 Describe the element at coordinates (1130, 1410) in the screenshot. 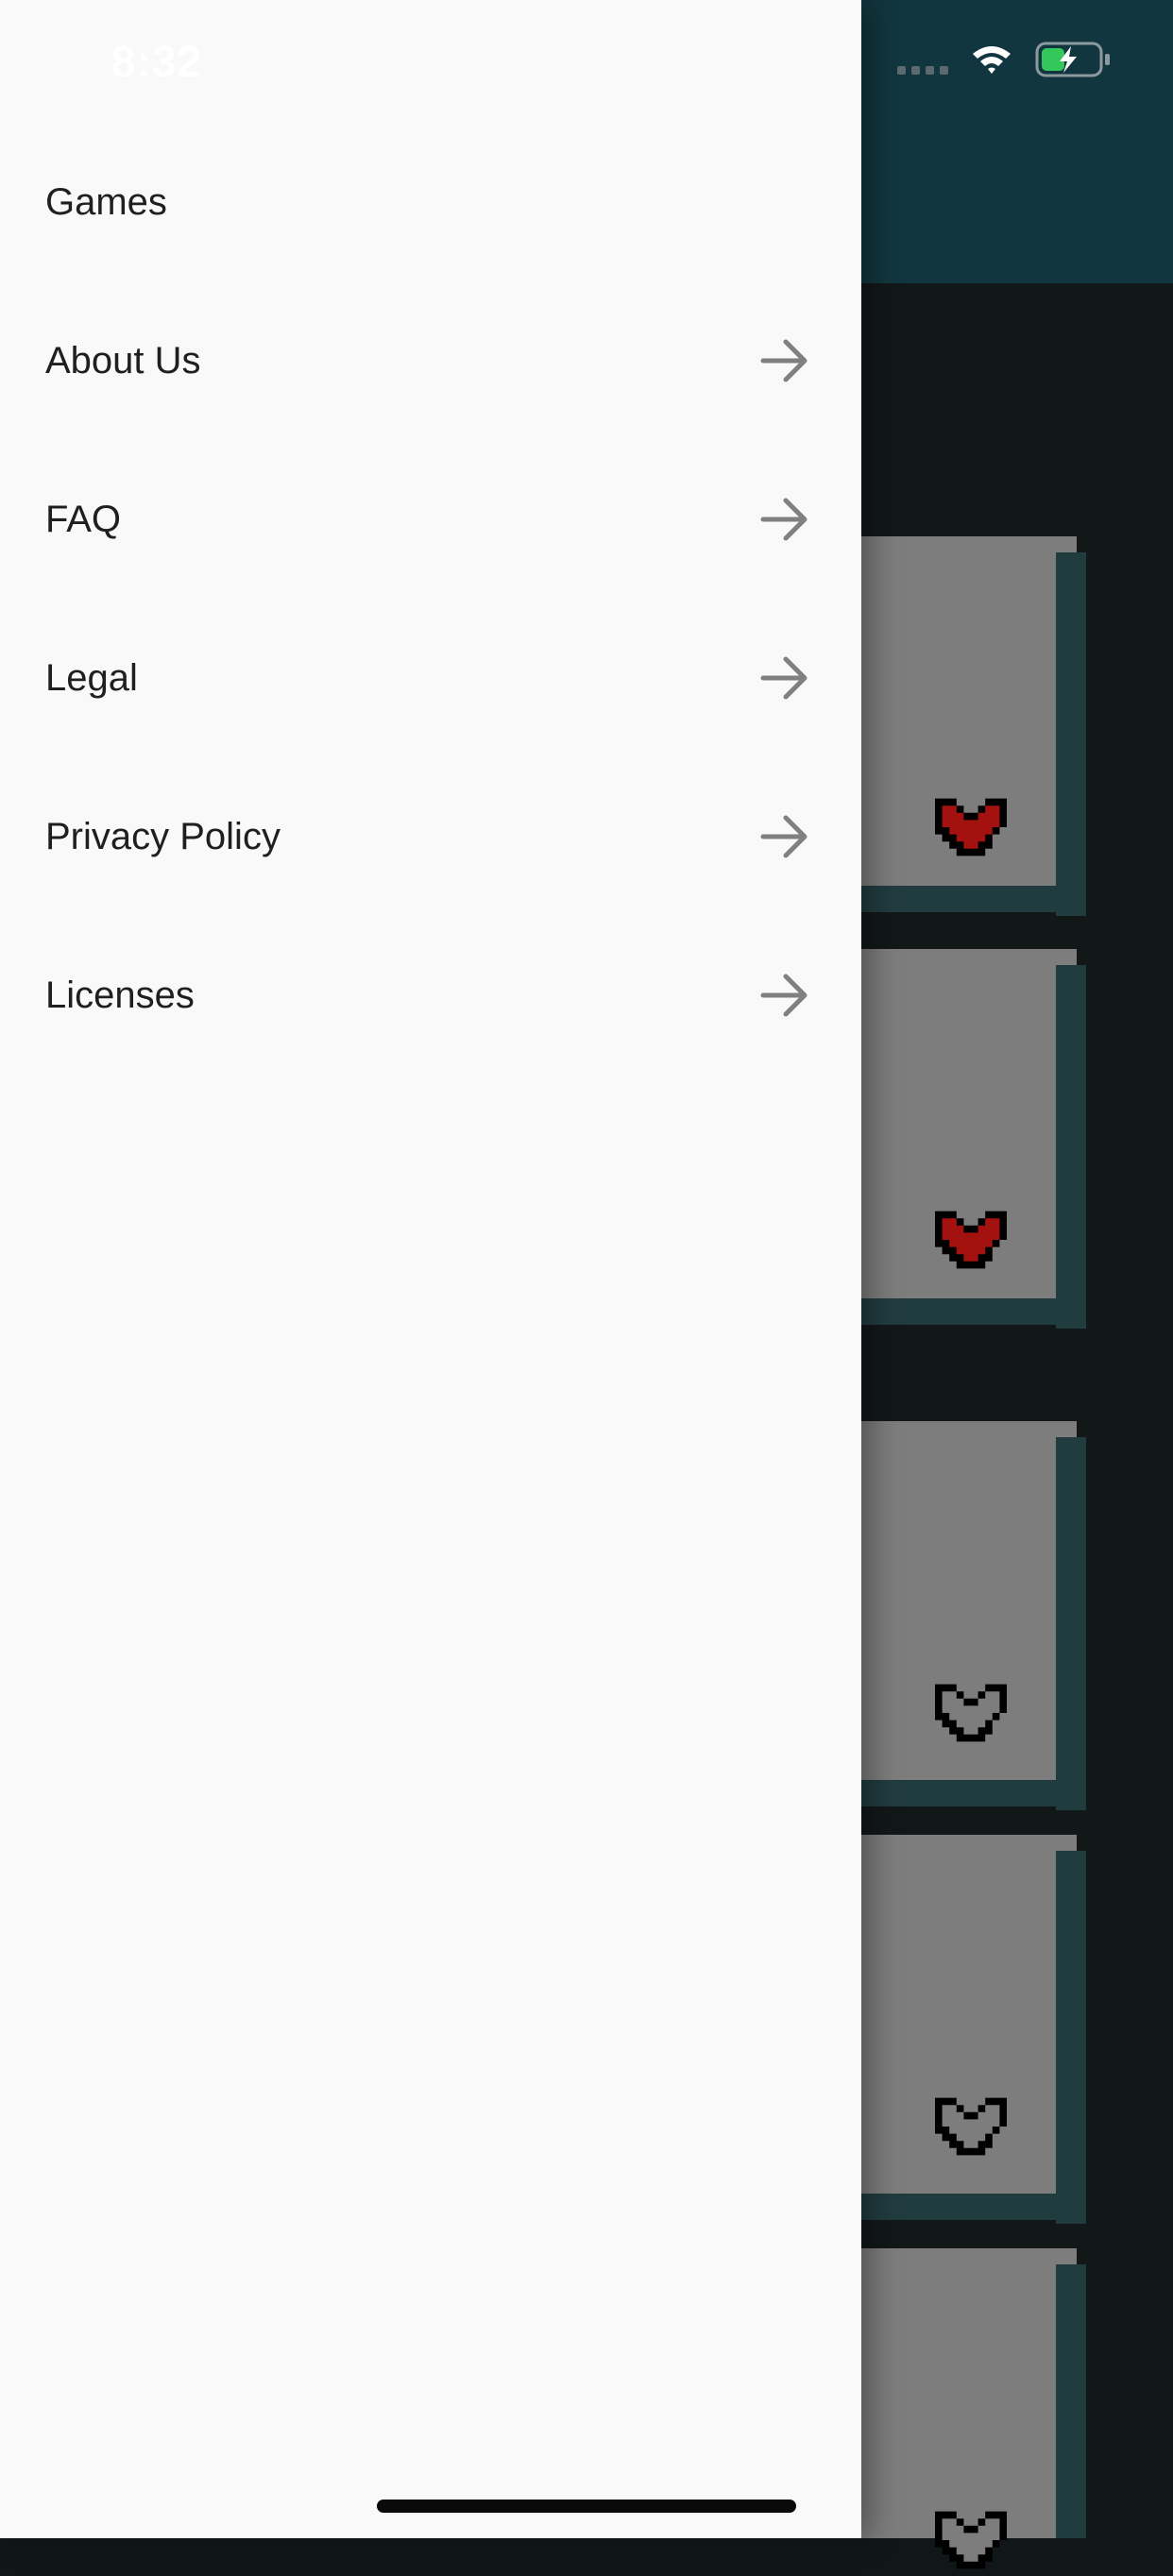

I see `background-strip` at that location.